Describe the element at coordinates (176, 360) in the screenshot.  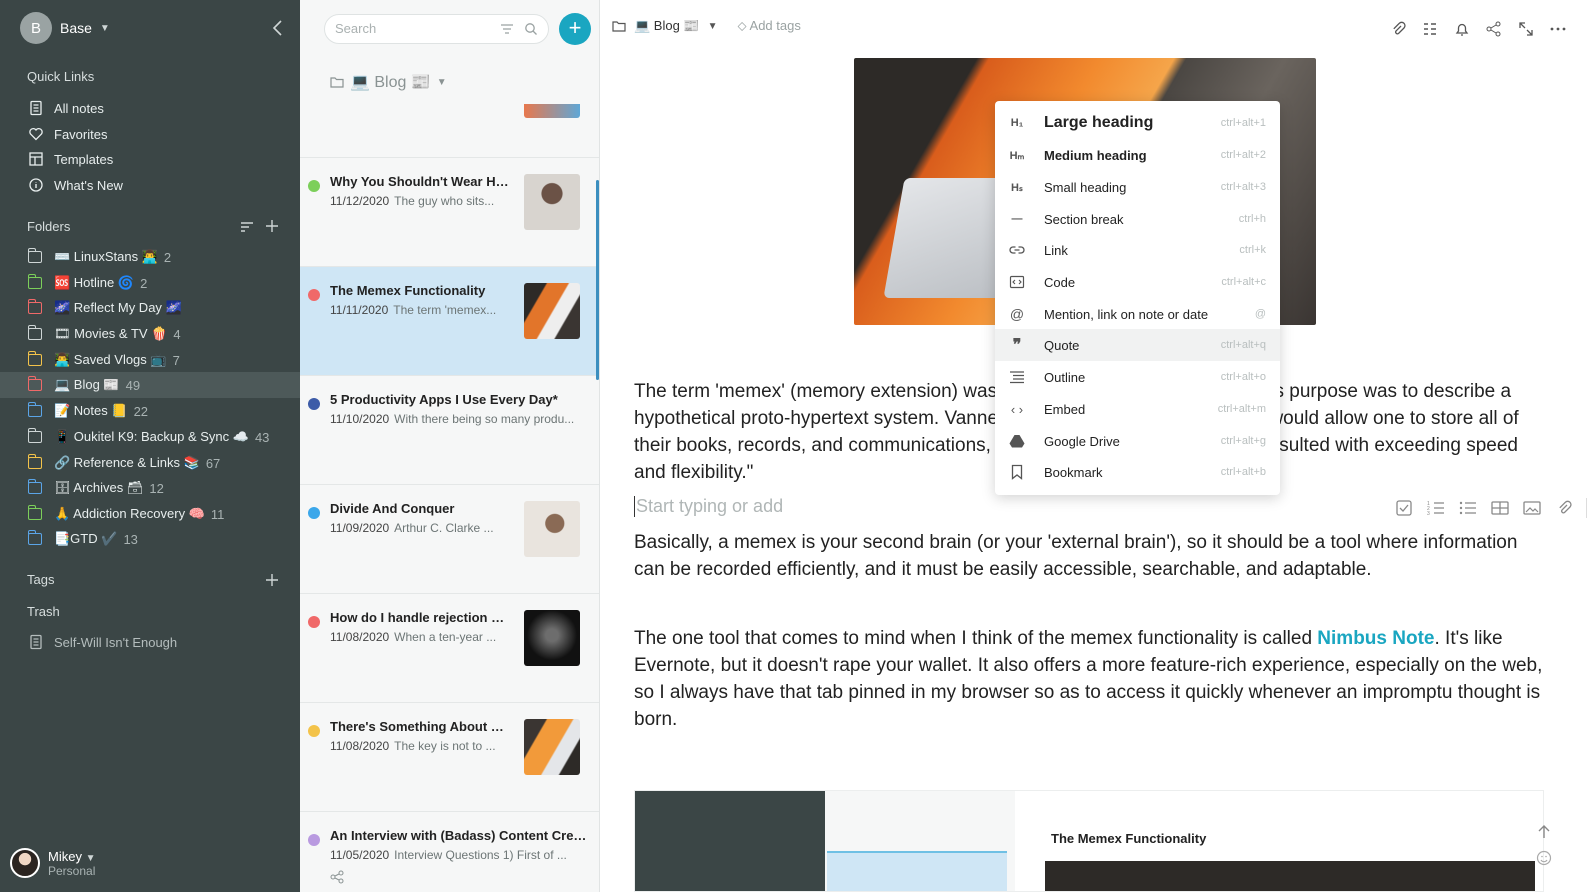
I see `folder-count: 7` at that location.